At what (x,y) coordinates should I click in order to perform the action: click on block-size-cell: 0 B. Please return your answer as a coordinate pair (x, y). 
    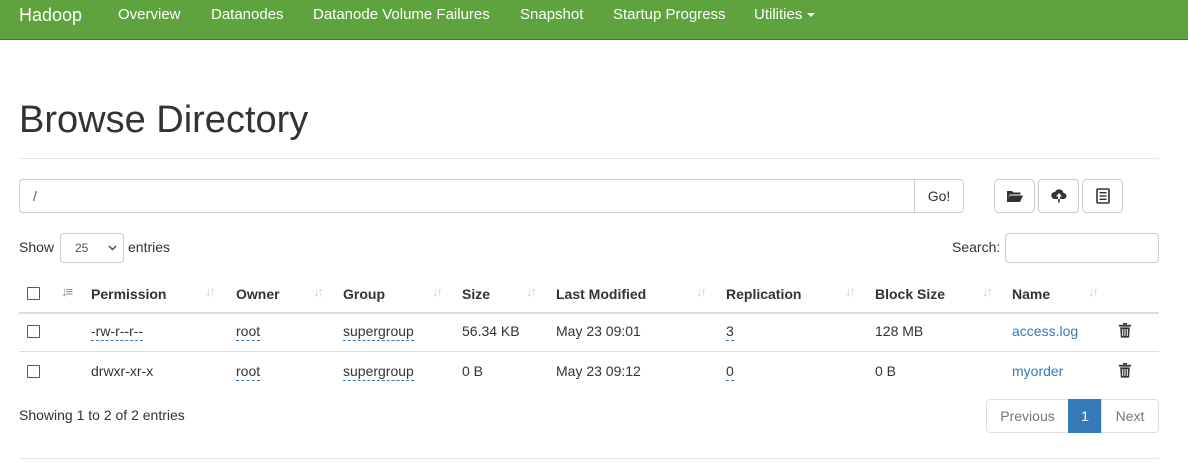
    Looking at the image, I should click on (886, 371).